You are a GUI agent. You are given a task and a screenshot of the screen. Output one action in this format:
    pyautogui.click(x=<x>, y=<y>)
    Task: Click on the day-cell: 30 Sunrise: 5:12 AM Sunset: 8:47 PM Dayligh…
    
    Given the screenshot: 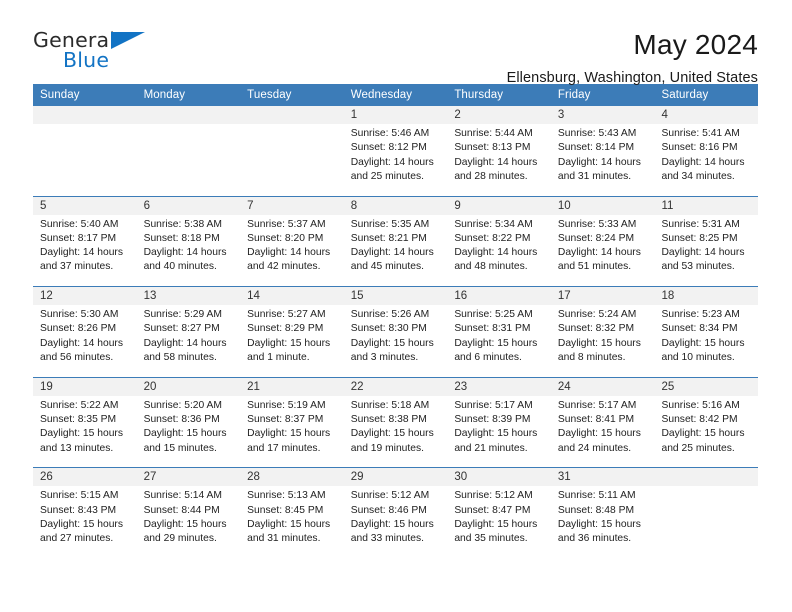 What is the action you would take?
    pyautogui.click(x=499, y=513)
    